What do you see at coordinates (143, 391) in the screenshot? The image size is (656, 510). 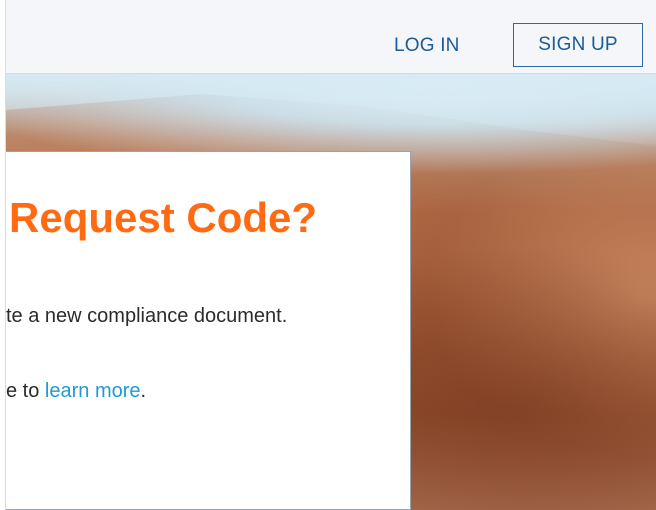 I see `learn-more-suffix: .` at bounding box center [143, 391].